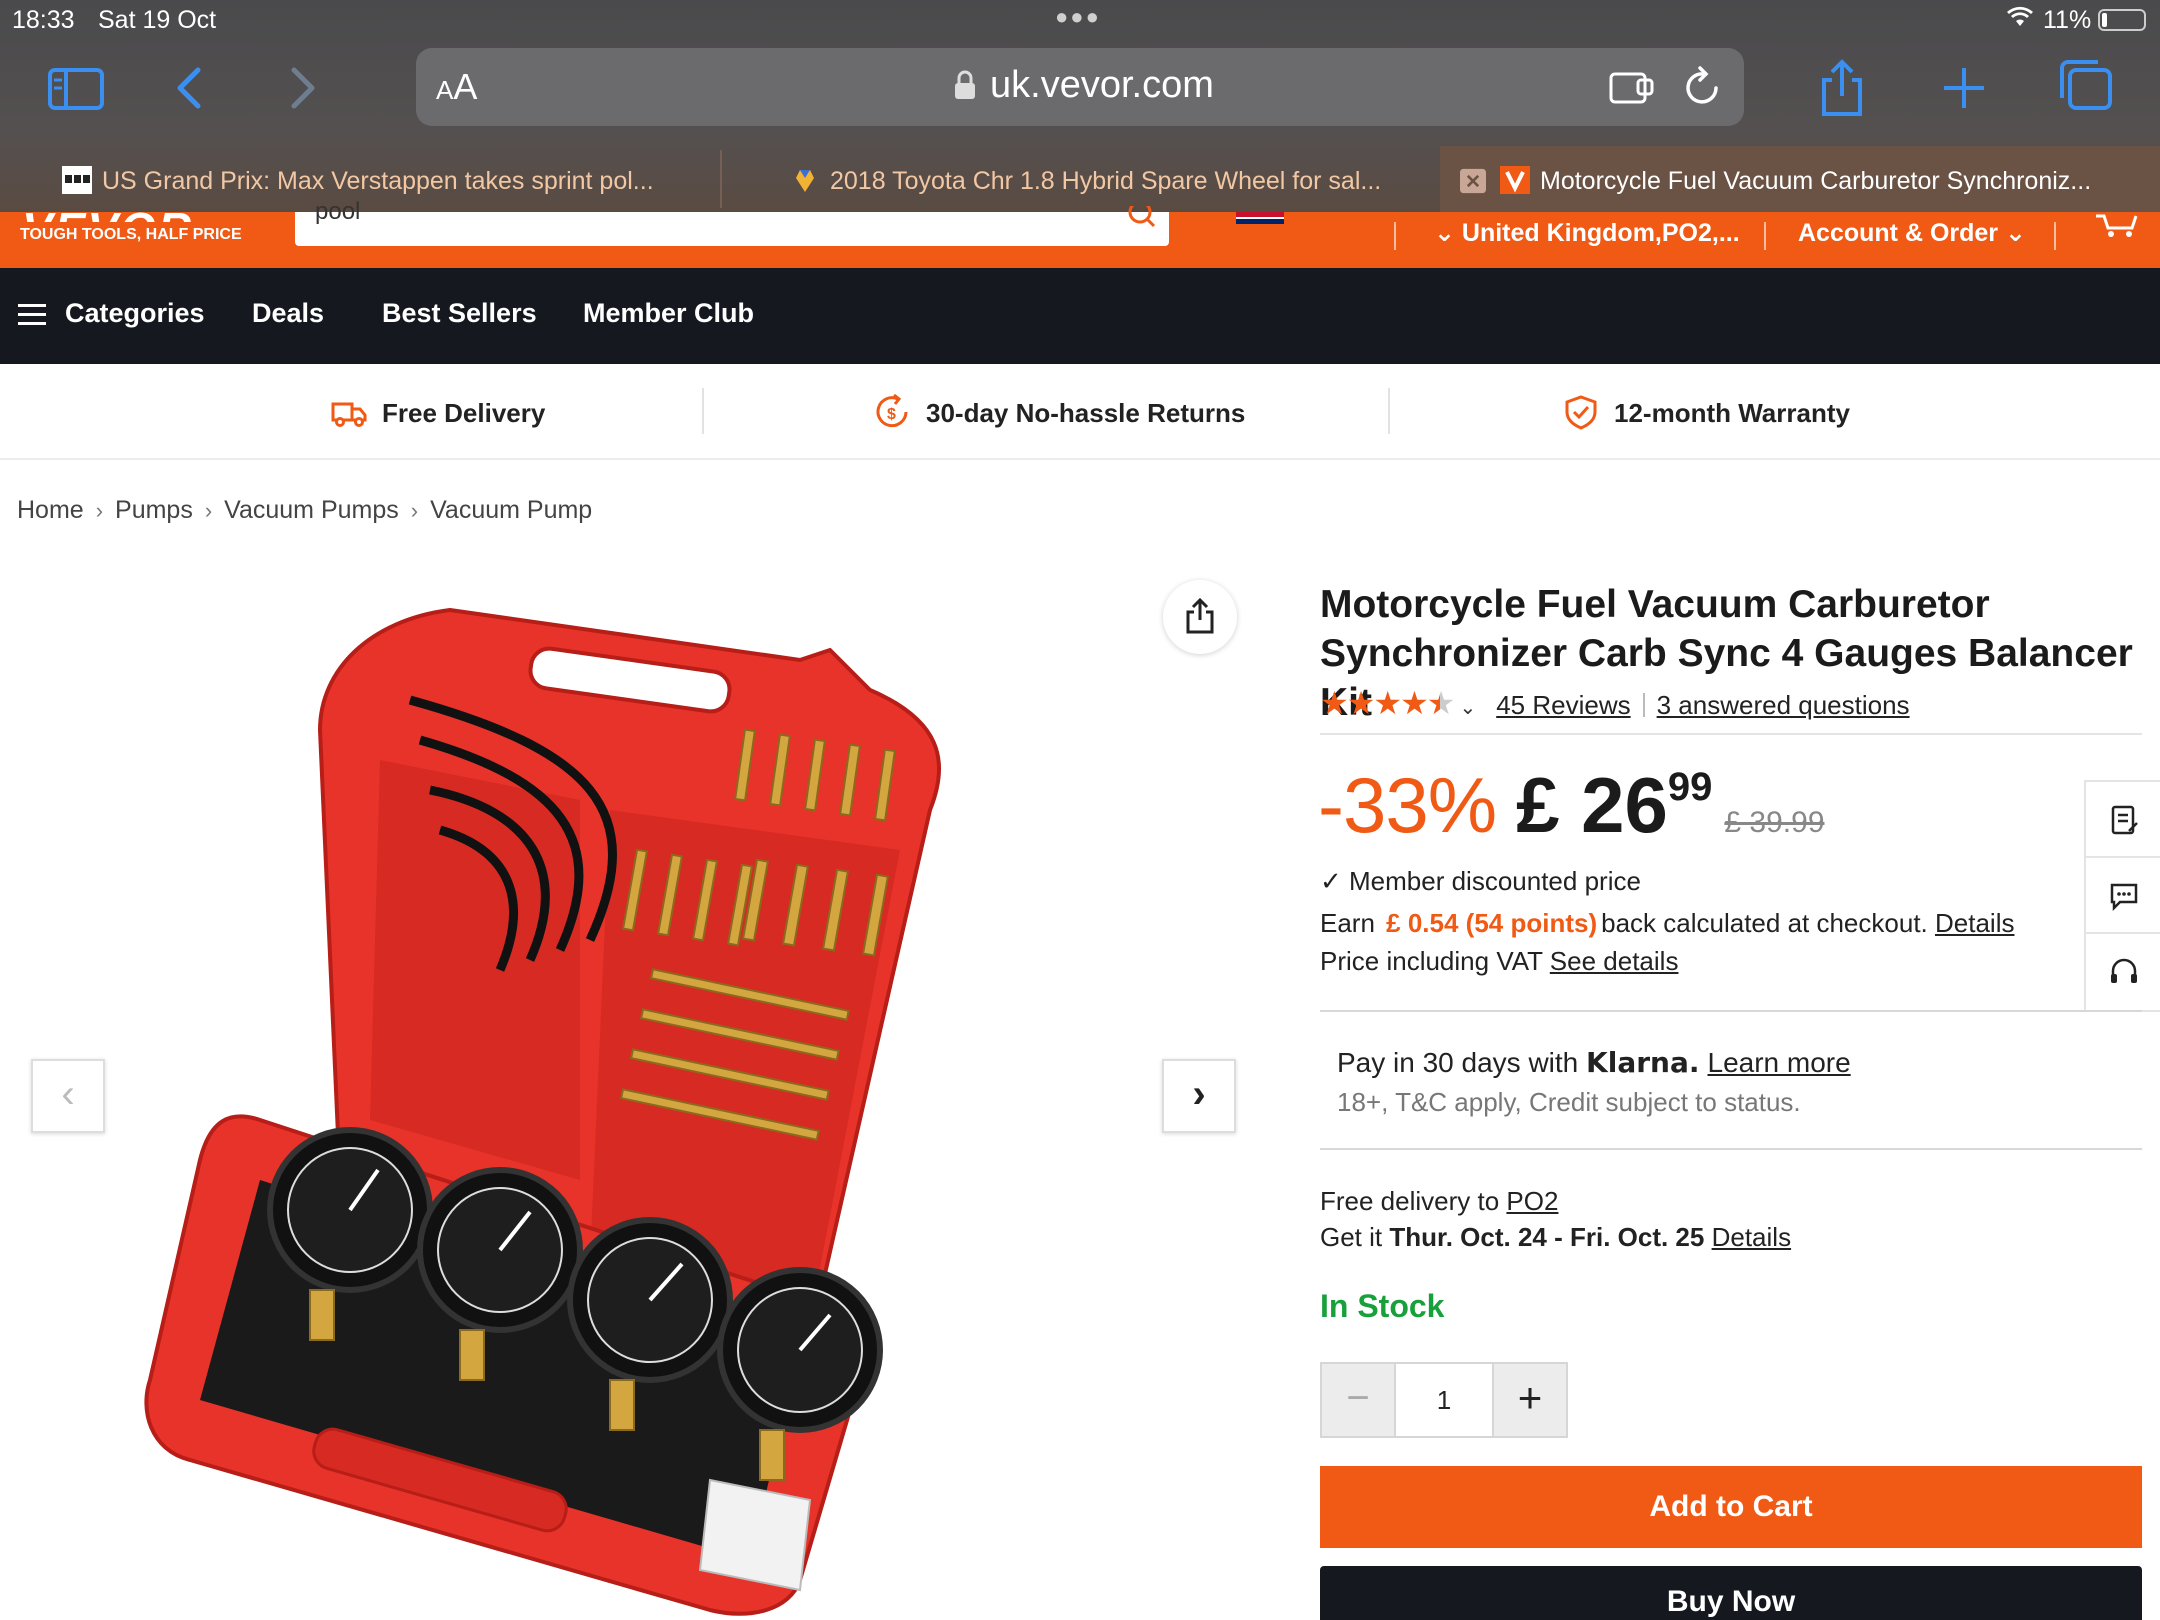 The width and height of the screenshot is (2160, 1620). What do you see at coordinates (1260, 218) in the screenshot?
I see `uk-flag-icon` at bounding box center [1260, 218].